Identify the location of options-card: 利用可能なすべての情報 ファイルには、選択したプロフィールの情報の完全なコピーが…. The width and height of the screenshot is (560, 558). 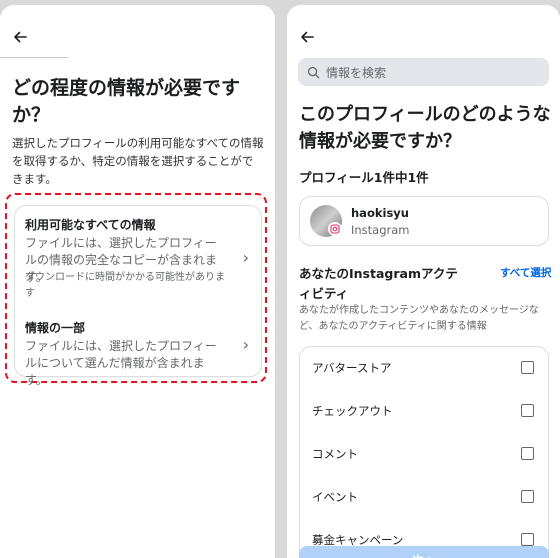
(138, 296).